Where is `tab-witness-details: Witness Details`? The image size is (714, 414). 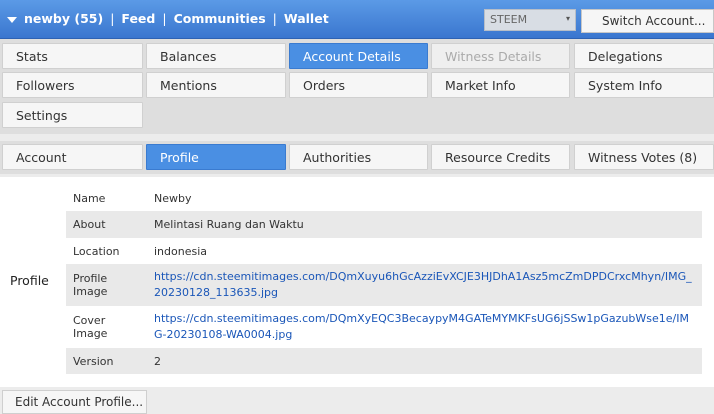
tab-witness-details: Witness Details is located at coordinates (500, 56).